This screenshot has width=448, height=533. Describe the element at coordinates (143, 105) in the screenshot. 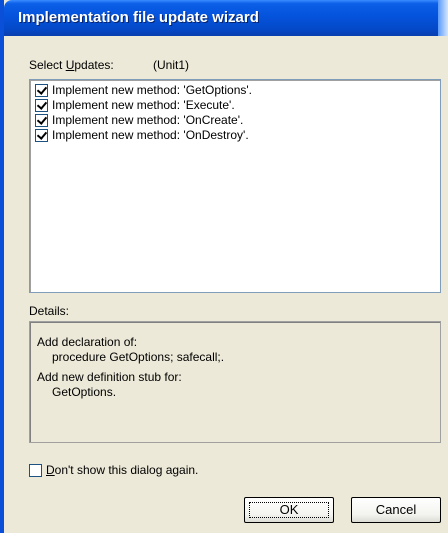

I see `update-item-label: Implement new method: 'Execute'.` at that location.